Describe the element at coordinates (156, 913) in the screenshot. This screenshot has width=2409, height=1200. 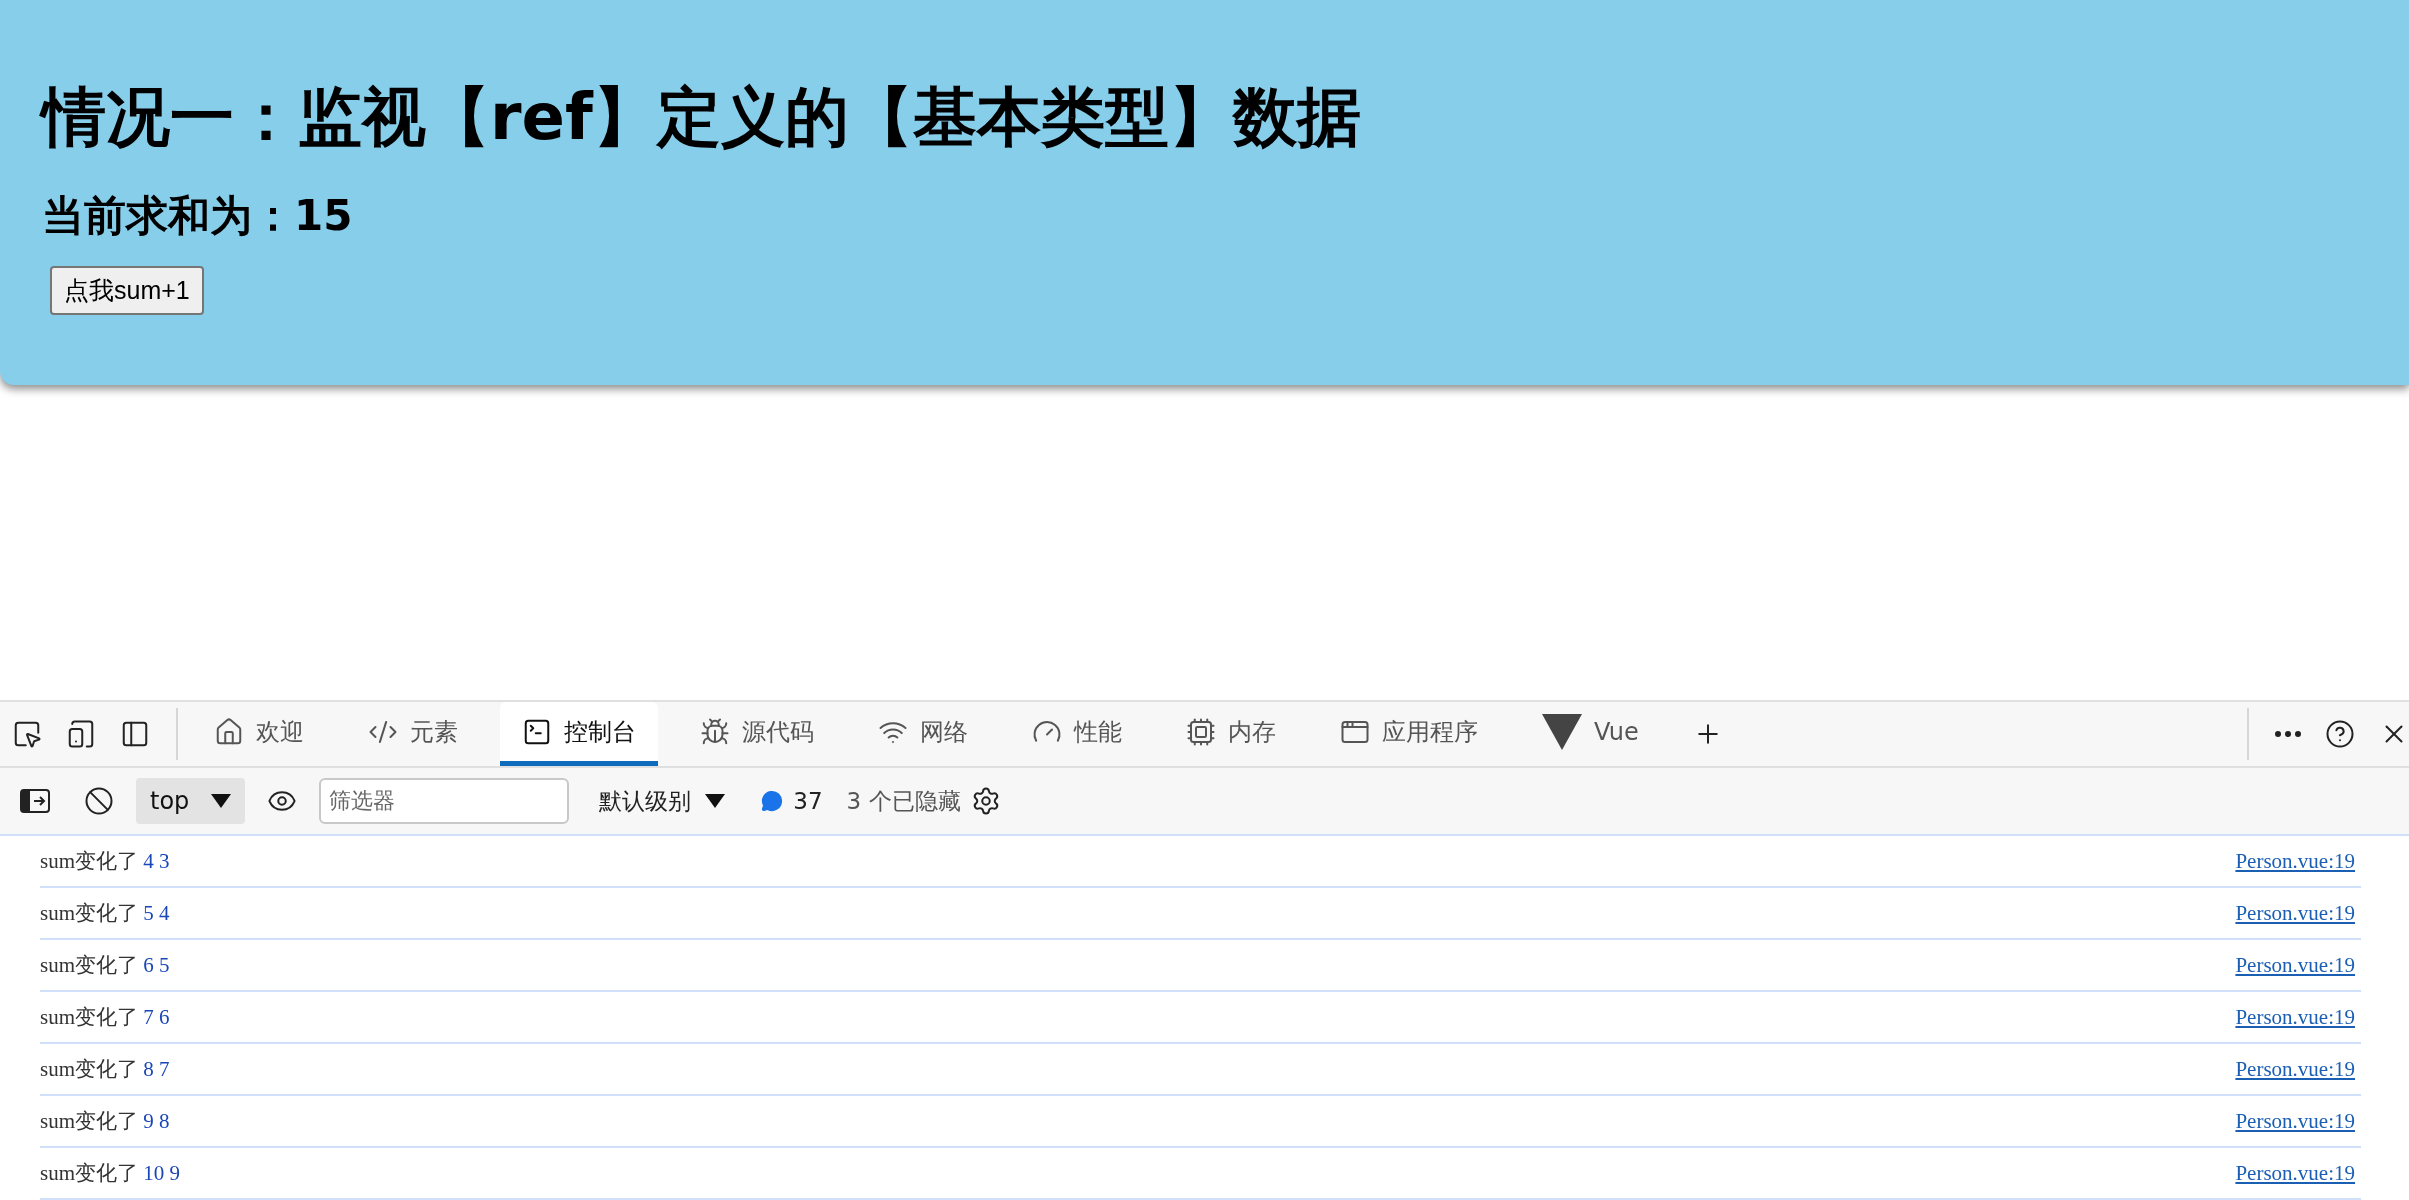
I see `console-values: 5 4` at that location.